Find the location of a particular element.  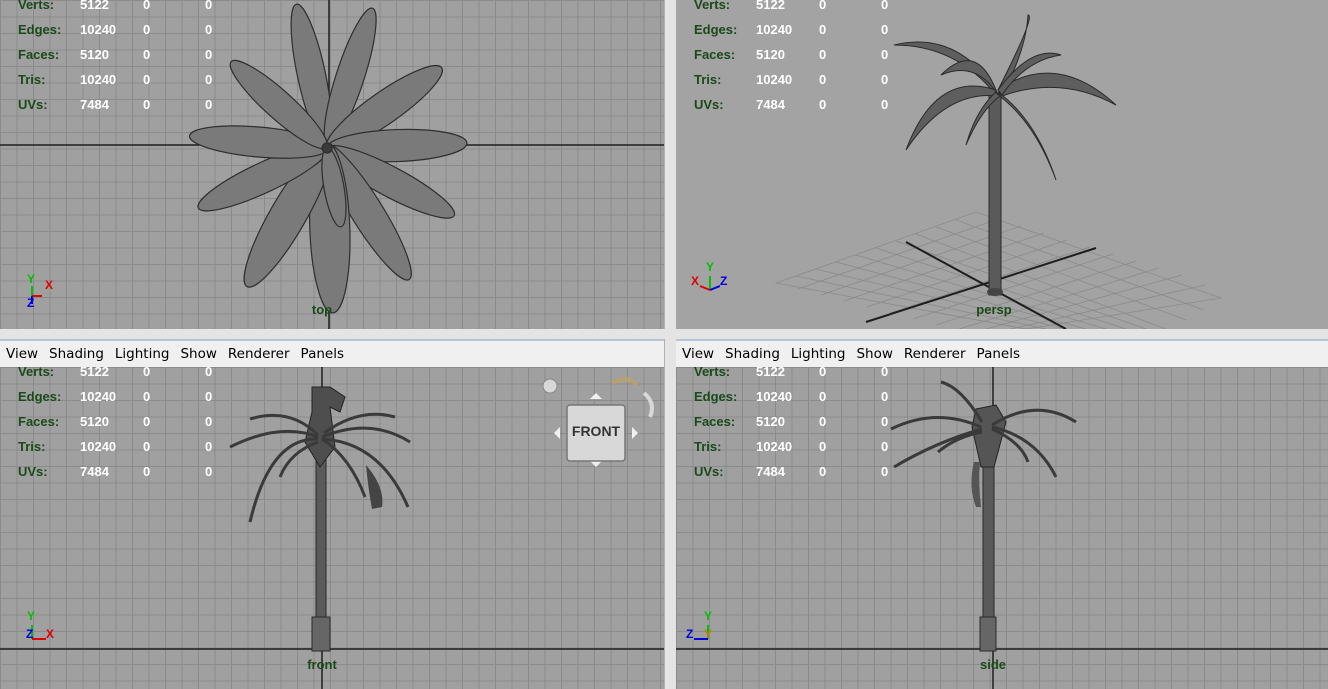

hud-row: UVs: 7484 0 0 is located at coordinates (791, 106).